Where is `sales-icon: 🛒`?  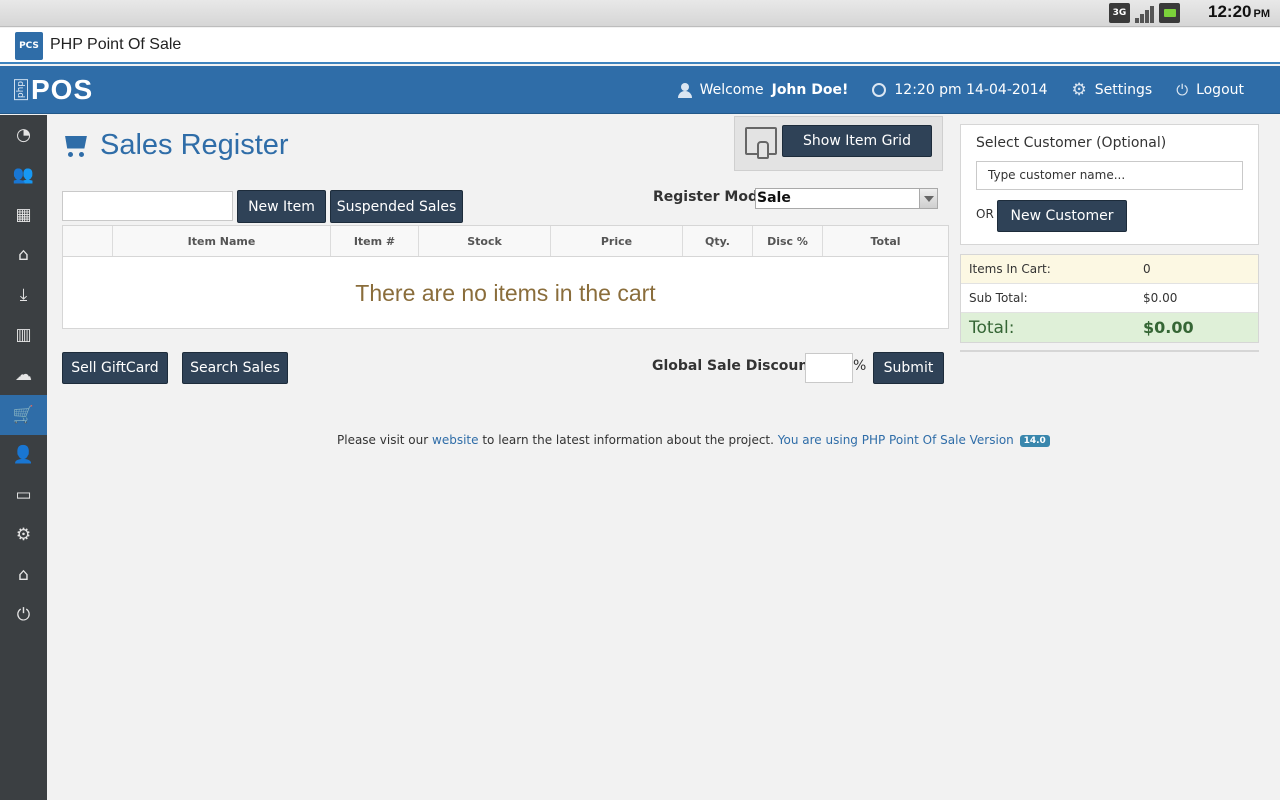 sales-icon: 🛒 is located at coordinates (23, 415).